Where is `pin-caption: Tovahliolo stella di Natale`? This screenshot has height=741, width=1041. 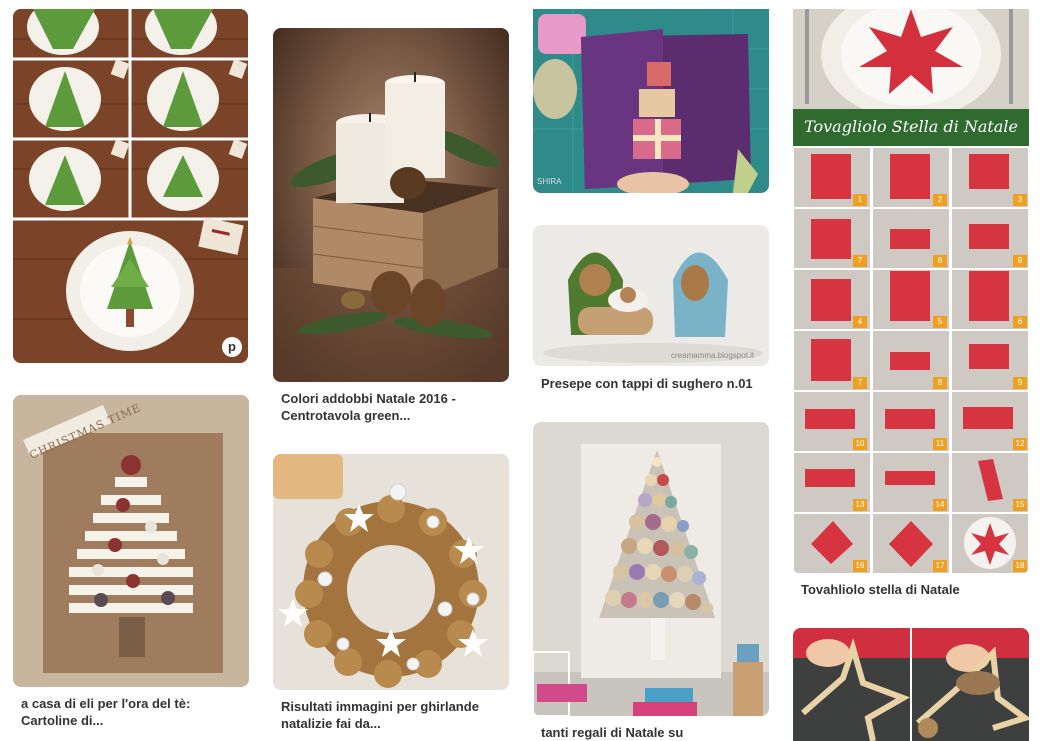 pin-caption: Tovahliolo stella di Natale is located at coordinates (911, 589).